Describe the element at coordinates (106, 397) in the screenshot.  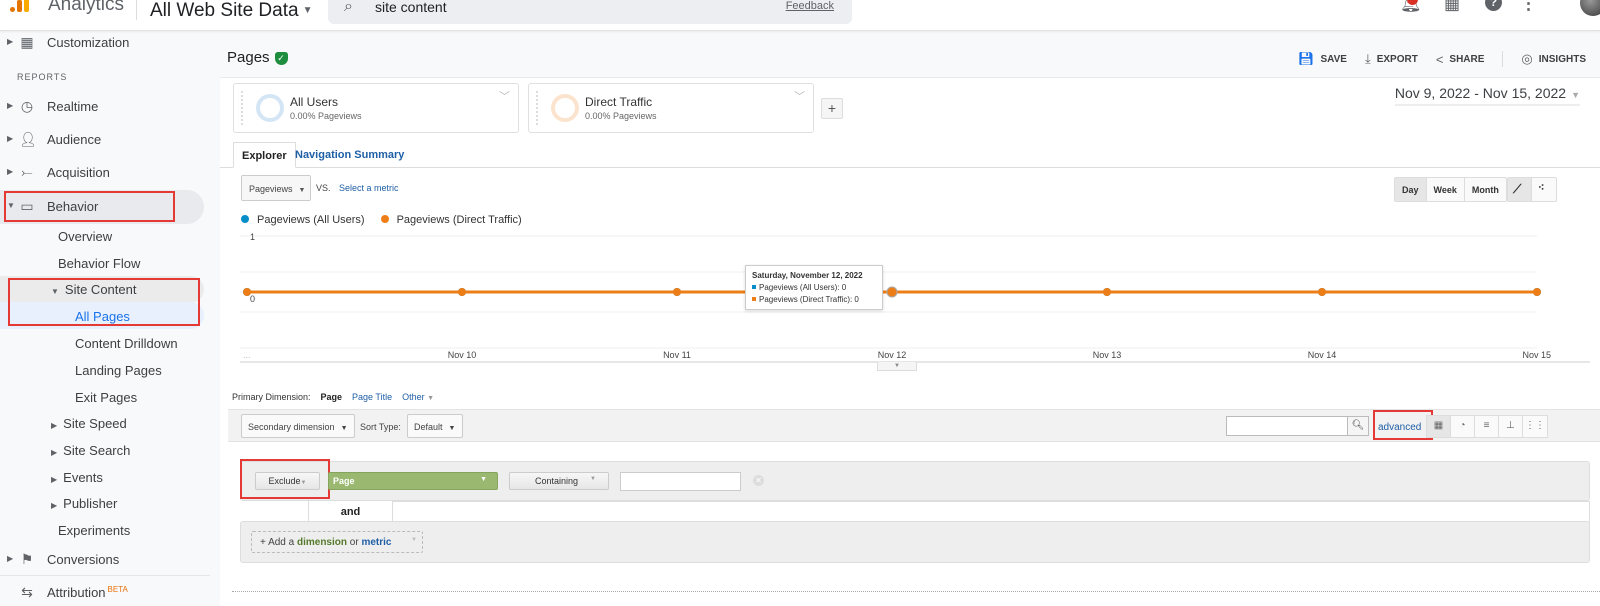
I see `sidebar-item-exit-pages: Exit Pages` at that location.